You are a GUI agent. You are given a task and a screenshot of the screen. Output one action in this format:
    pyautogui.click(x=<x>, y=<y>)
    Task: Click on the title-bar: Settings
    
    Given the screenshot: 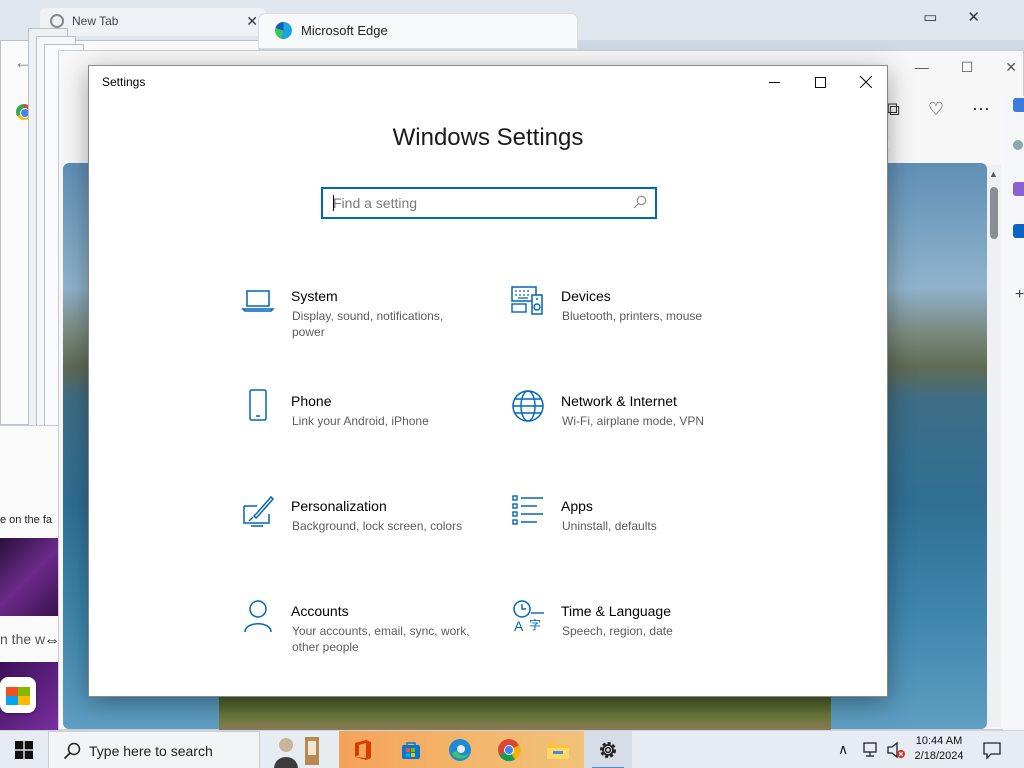 What is the action you would take?
    pyautogui.click(x=488, y=82)
    